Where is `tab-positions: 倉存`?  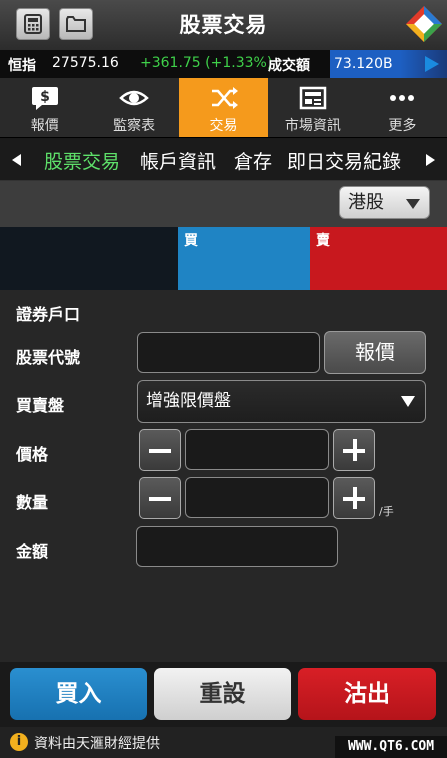
tab-positions: 倉存 is located at coordinates (253, 160).